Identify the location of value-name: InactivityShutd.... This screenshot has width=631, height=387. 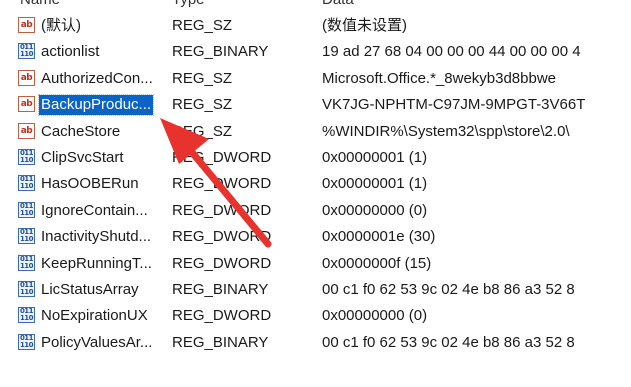
(96, 237).